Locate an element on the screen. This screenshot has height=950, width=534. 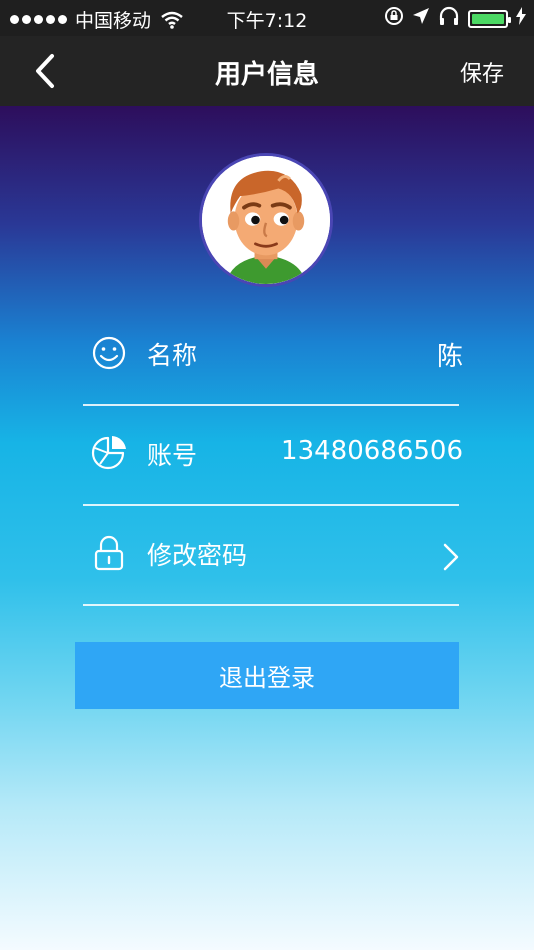
avatar-cartoon-man is located at coordinates (266, 220).